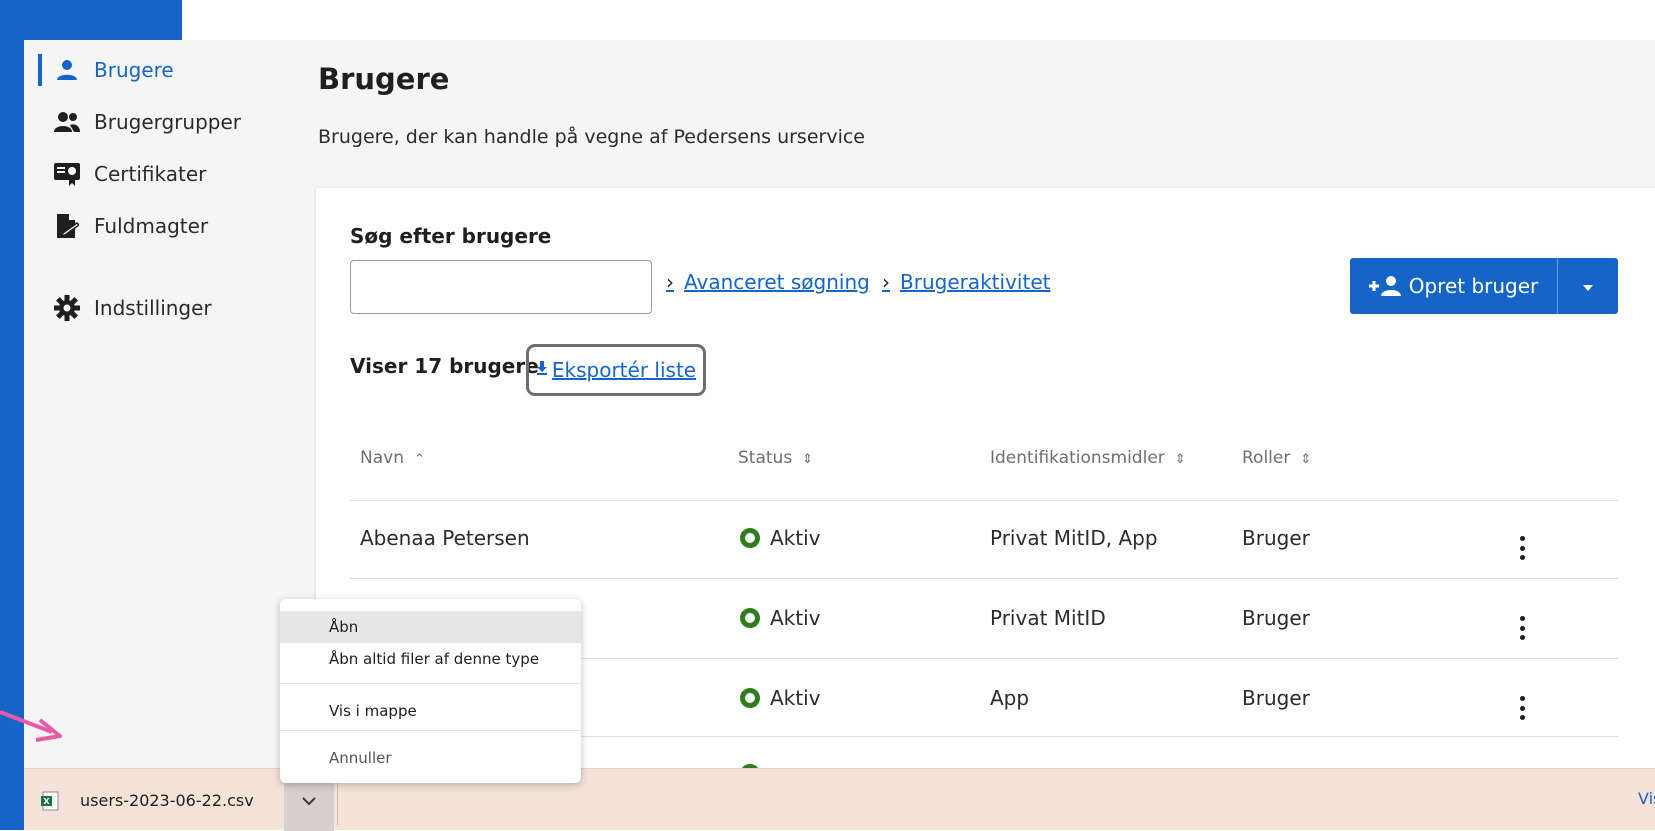 This screenshot has height=831, width=1655. Describe the element at coordinates (445, 538) in the screenshot. I see `cell-name: Abenaa Petersen` at that location.